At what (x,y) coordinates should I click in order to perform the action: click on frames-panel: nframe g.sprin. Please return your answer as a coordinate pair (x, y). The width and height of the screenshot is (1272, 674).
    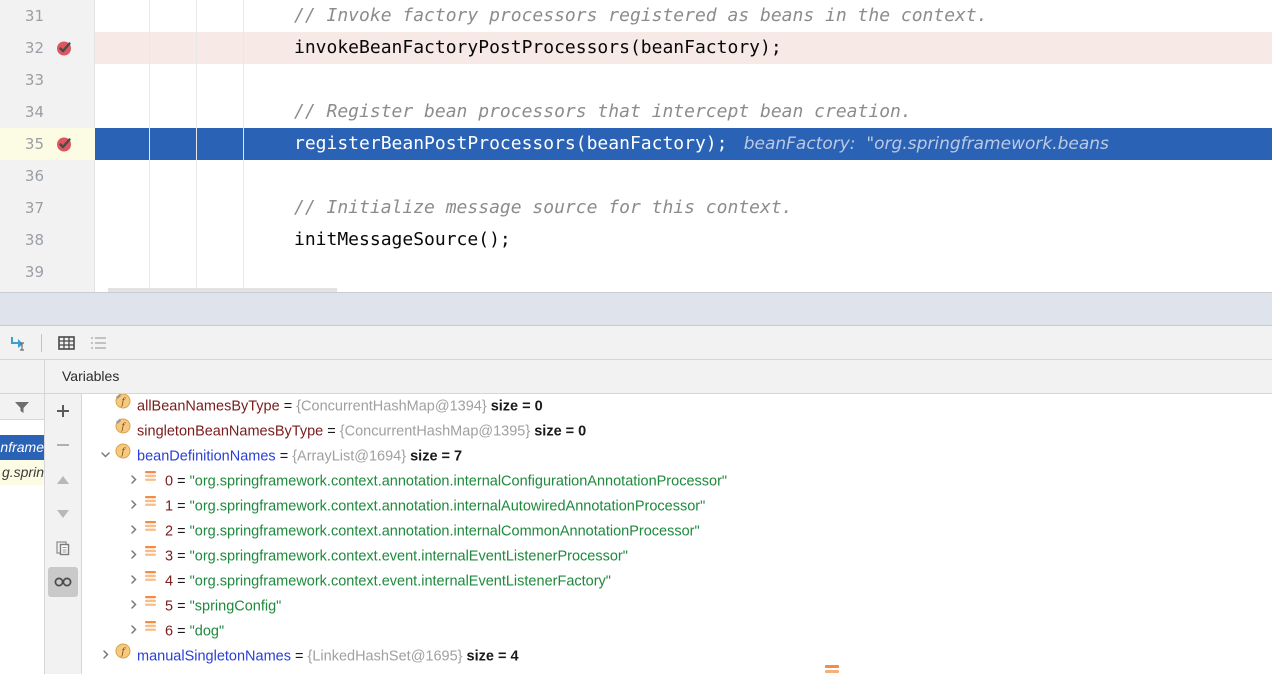
    Looking at the image, I should click on (22, 534).